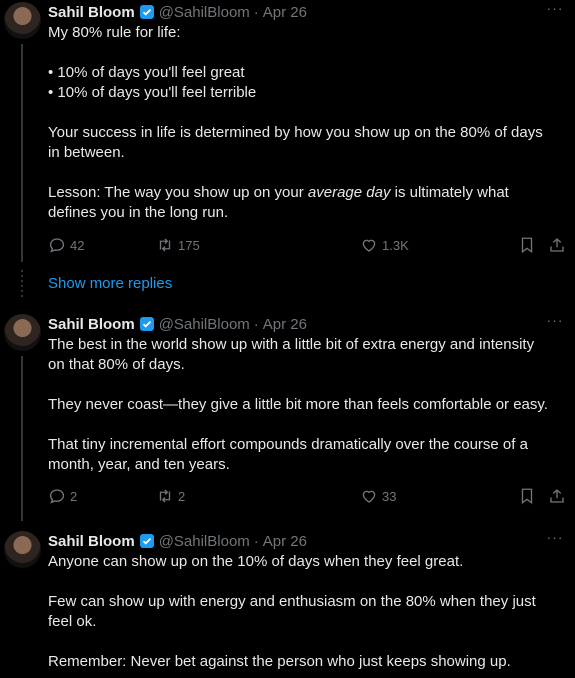 This screenshot has width=575, height=678. I want to click on tweet-line: • 10% of days you'll feel great, so click(146, 72).